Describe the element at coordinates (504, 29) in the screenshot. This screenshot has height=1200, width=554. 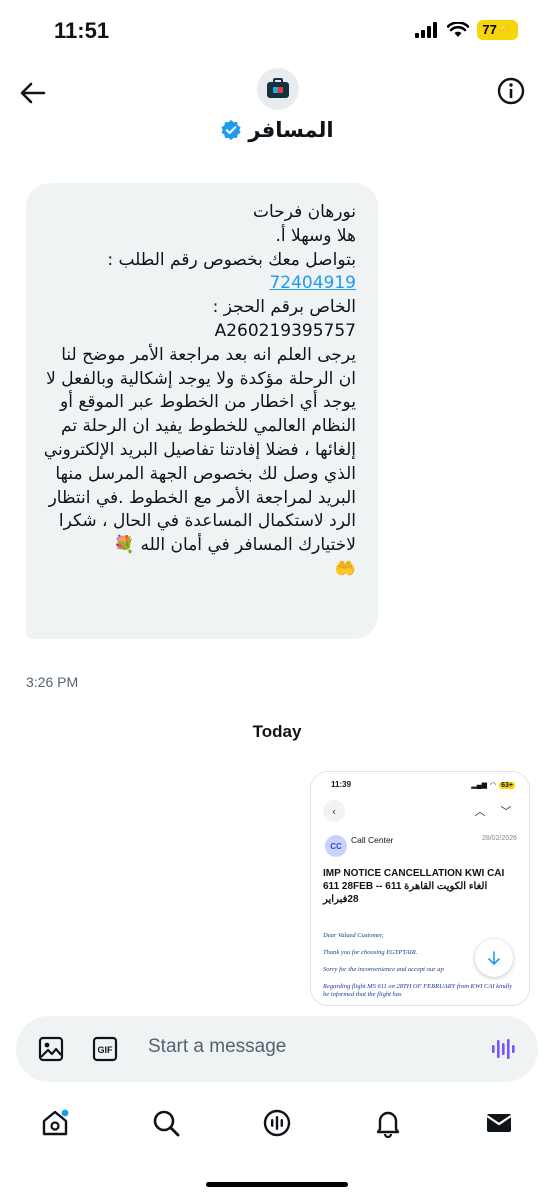
I see `charging-bolt-icon: ⚡` at that location.